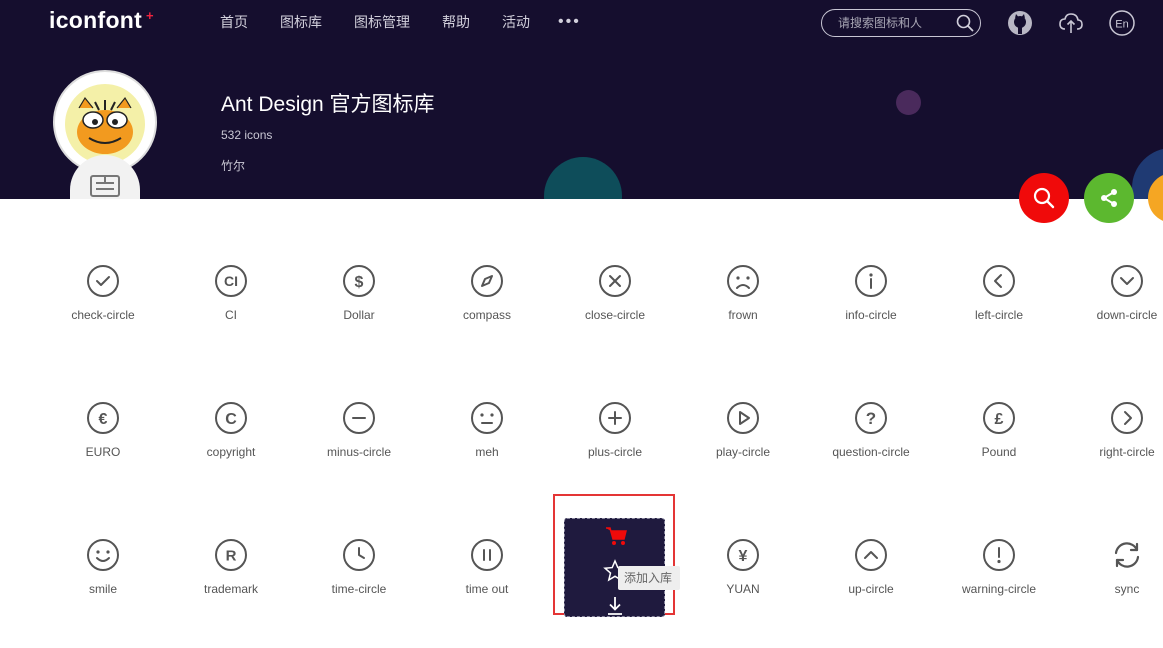 The image size is (1163, 648). What do you see at coordinates (487, 555) in the screenshot?
I see `time-out-icon` at bounding box center [487, 555].